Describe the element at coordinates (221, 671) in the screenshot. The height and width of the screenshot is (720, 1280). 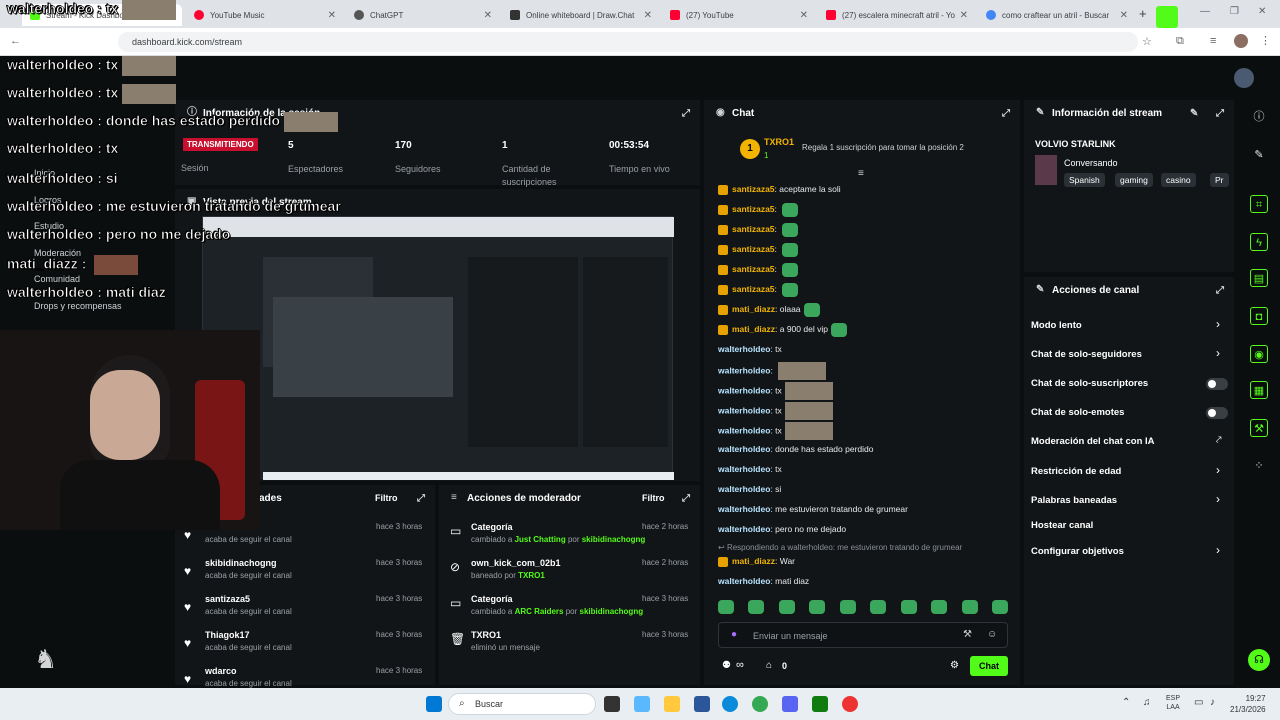
I see `follower-name: wdarco` at that location.